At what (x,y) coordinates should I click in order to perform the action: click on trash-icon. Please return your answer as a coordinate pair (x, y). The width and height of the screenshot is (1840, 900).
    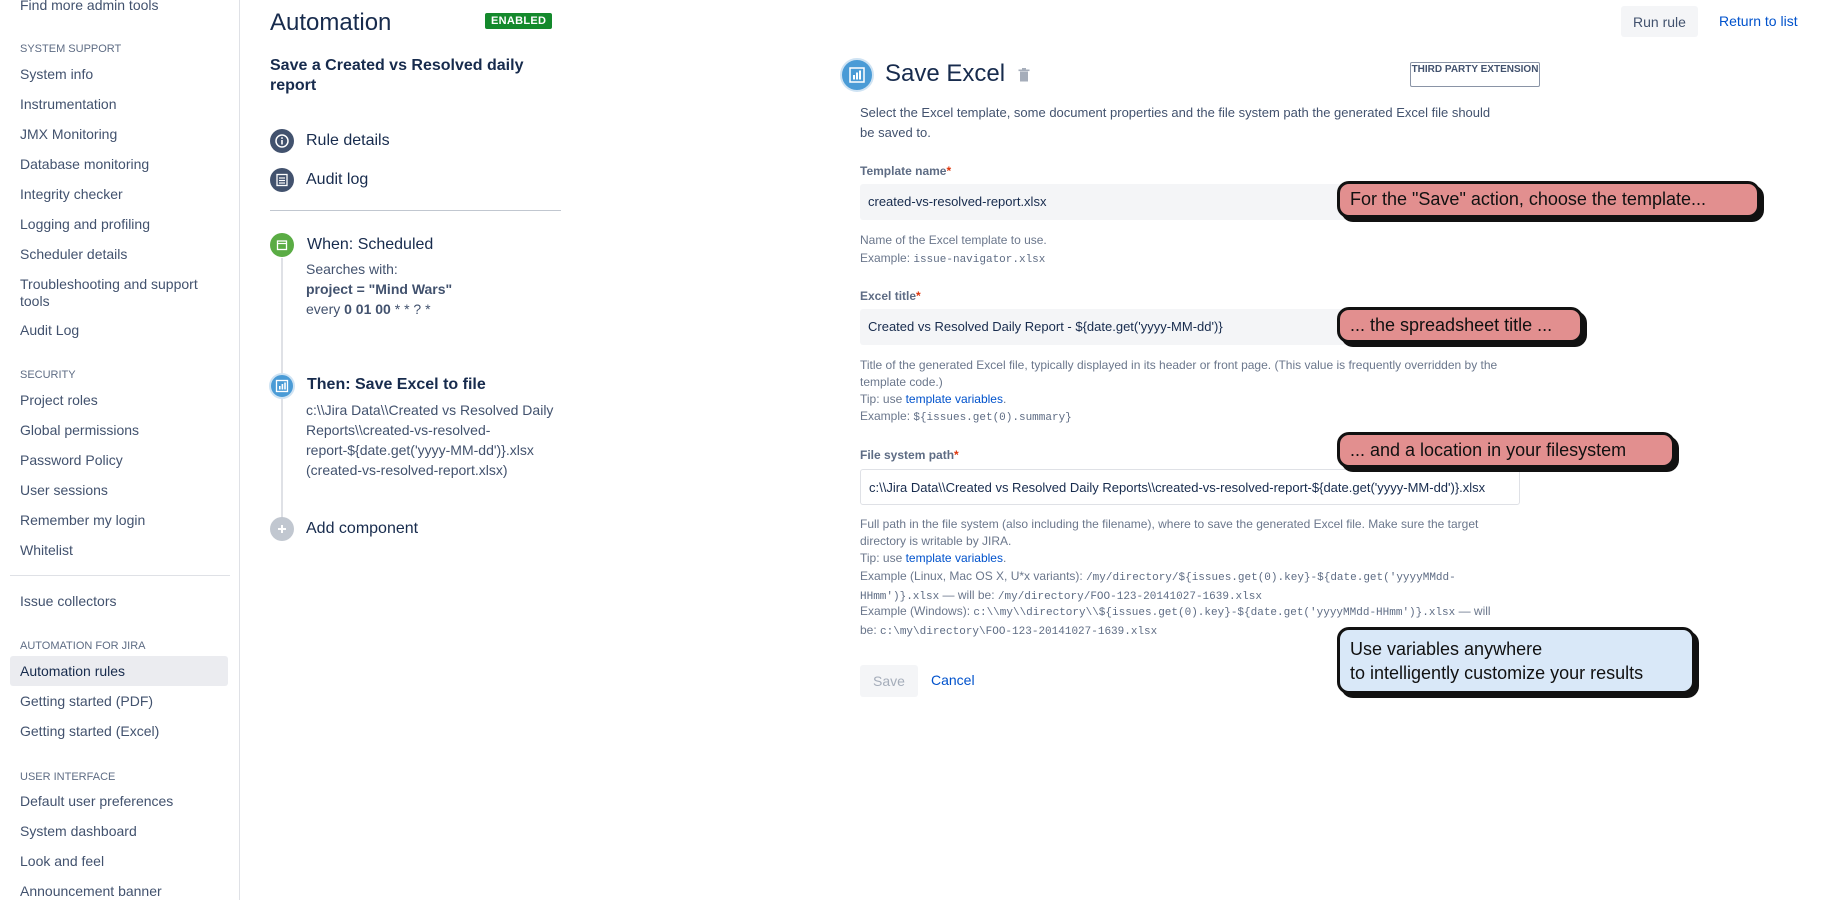
    Looking at the image, I should click on (1024, 76).